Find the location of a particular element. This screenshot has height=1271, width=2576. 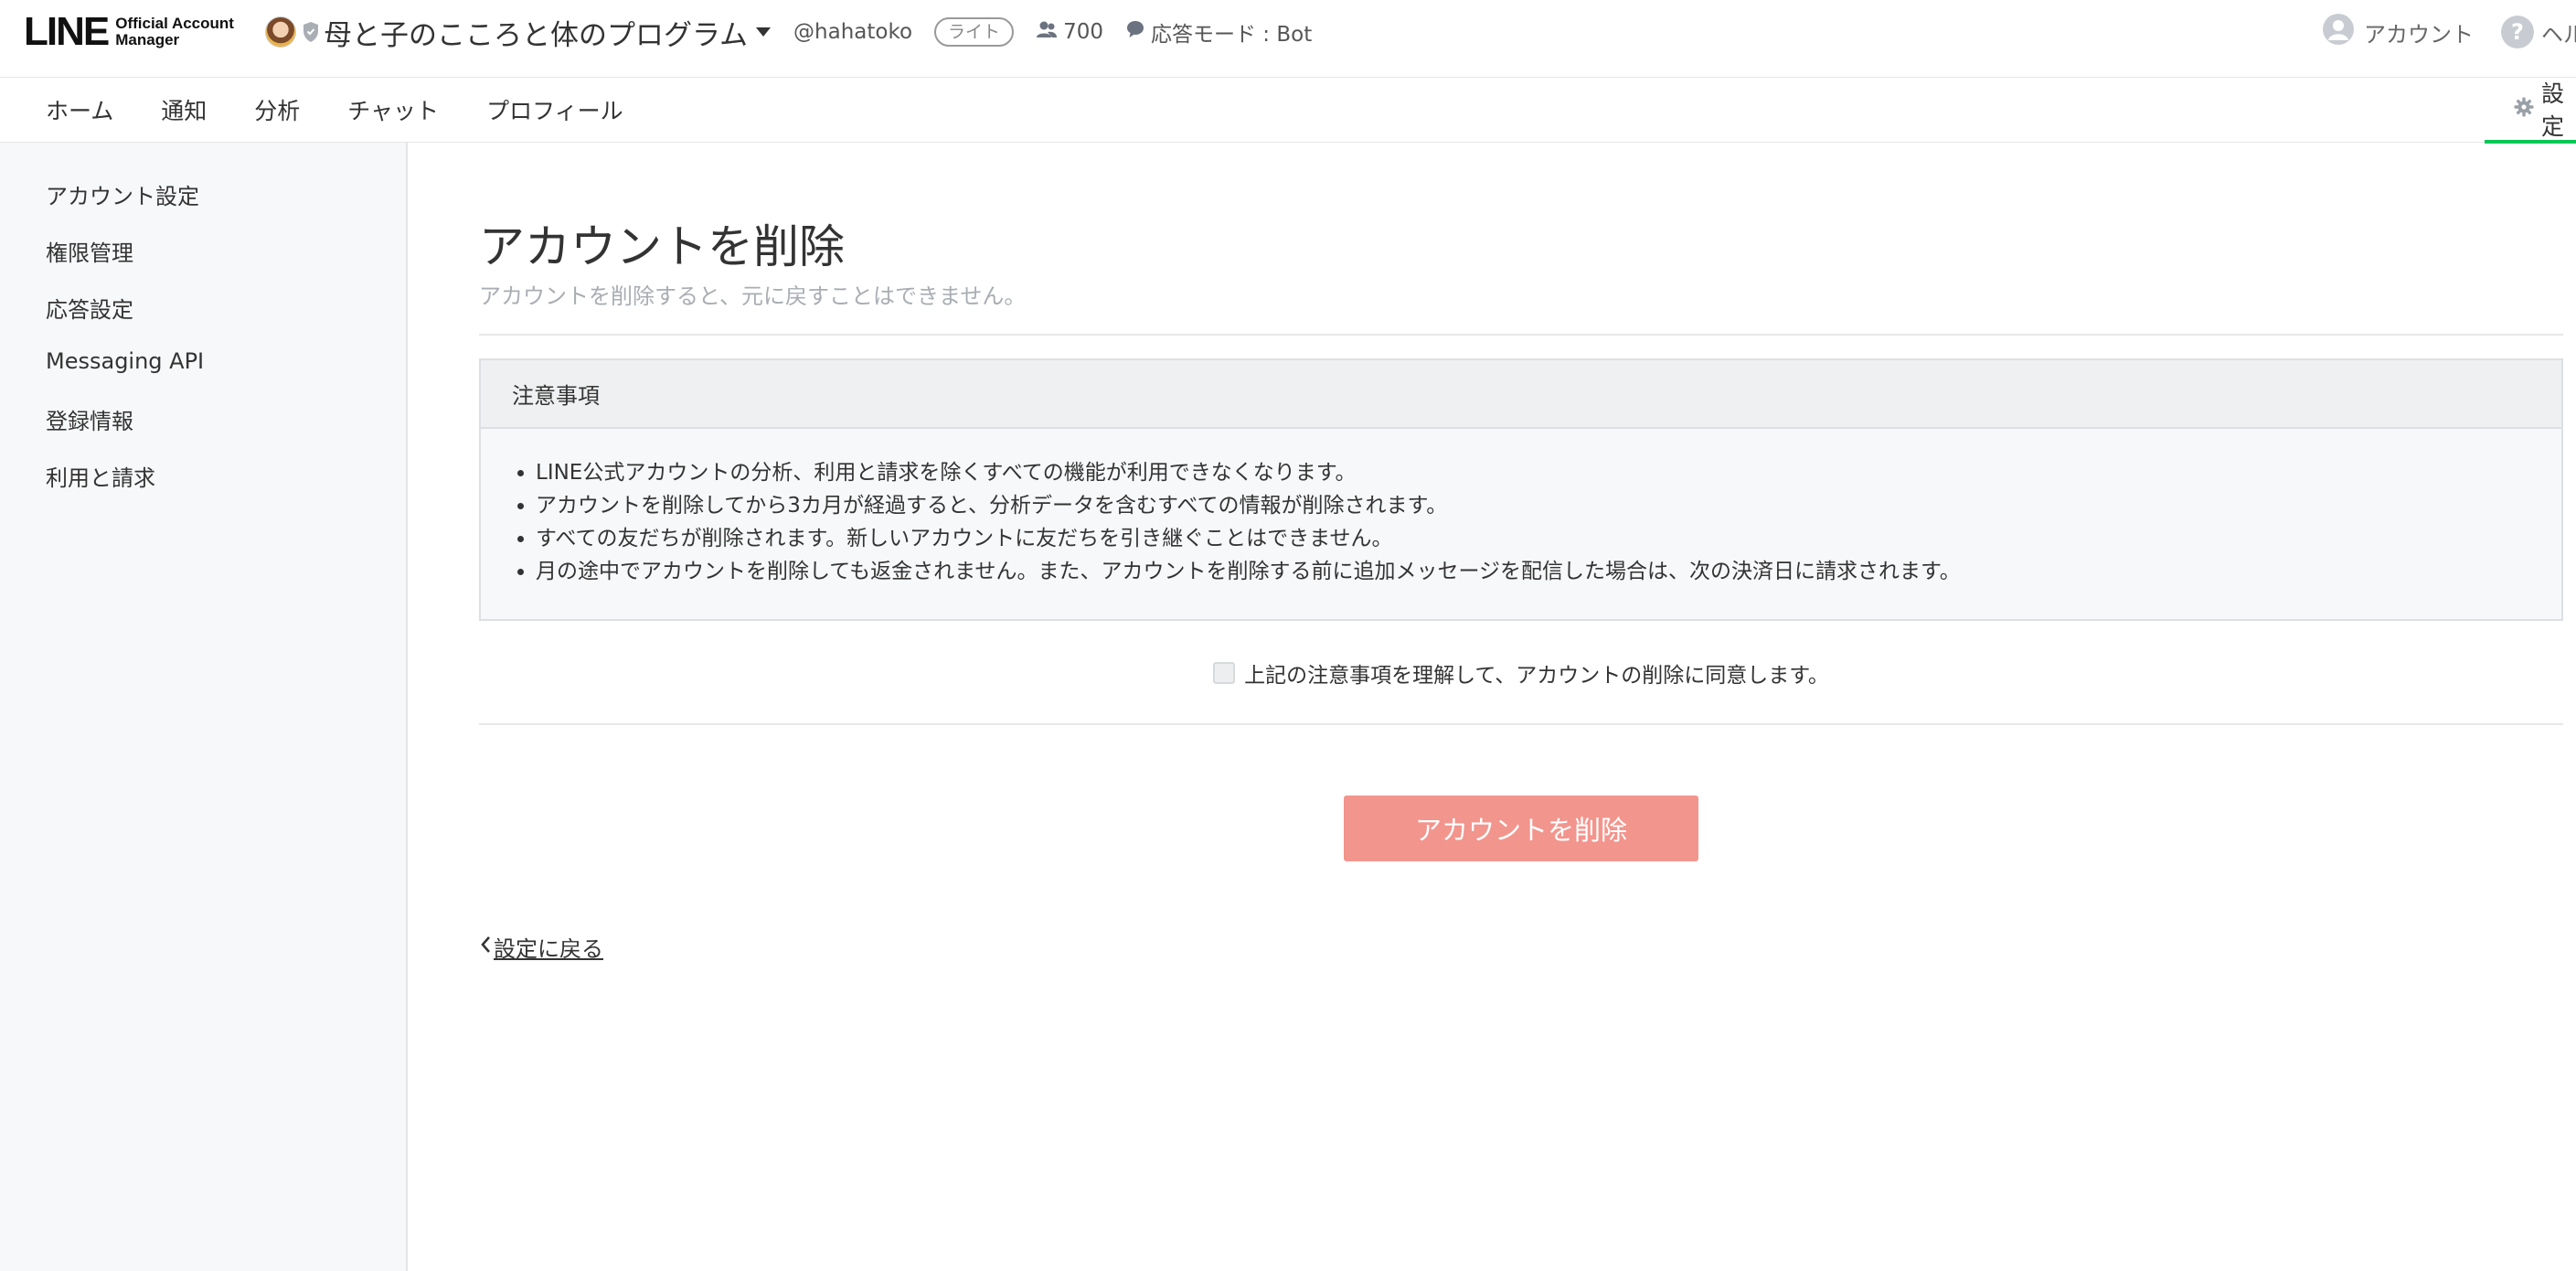

friends-icon is located at coordinates (1047, 32).